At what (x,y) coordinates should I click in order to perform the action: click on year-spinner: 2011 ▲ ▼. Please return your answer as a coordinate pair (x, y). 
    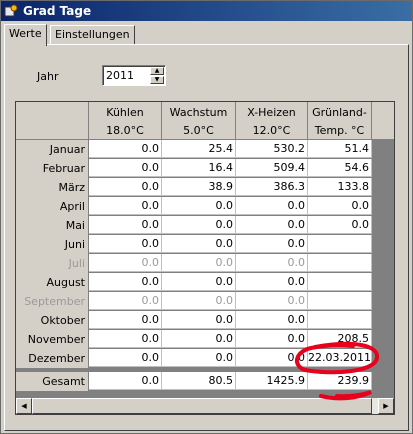
    Looking at the image, I should click on (134, 75).